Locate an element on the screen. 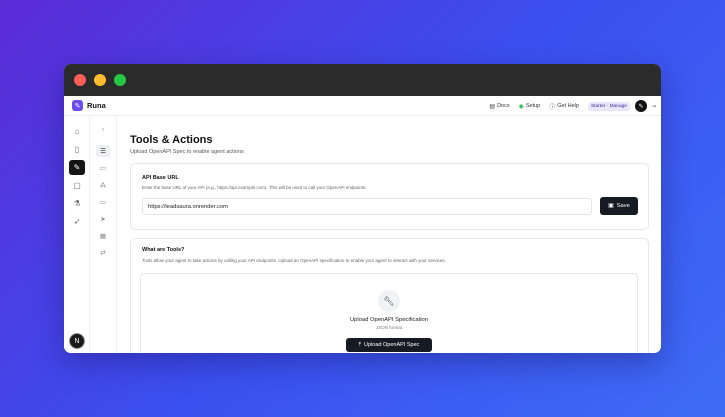 This screenshot has width=725, height=417. subnav-flow-icon: ⇄ is located at coordinates (103, 253).